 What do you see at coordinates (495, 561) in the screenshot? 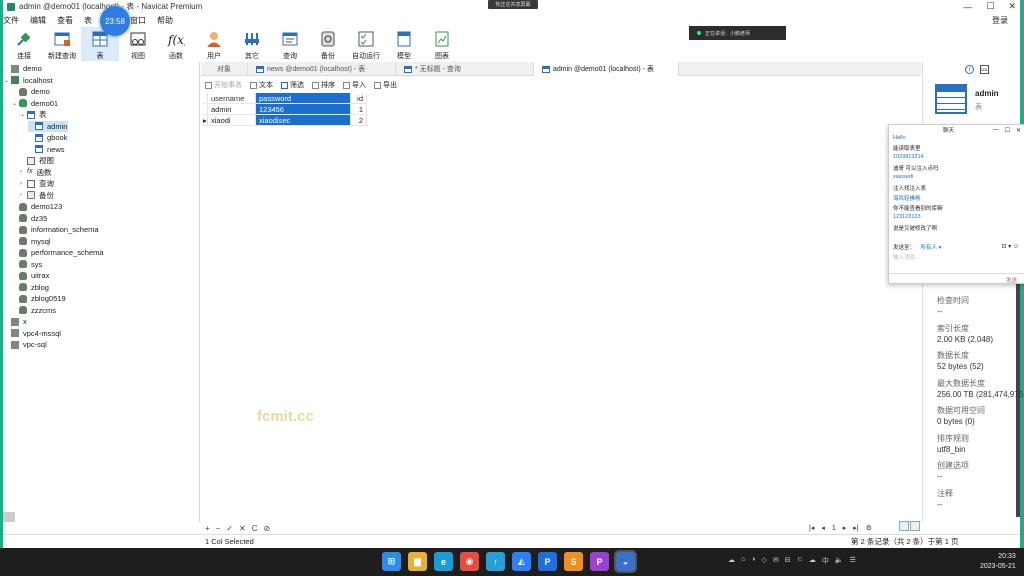
I see `pycharm-app-icon: ↑` at bounding box center [495, 561].